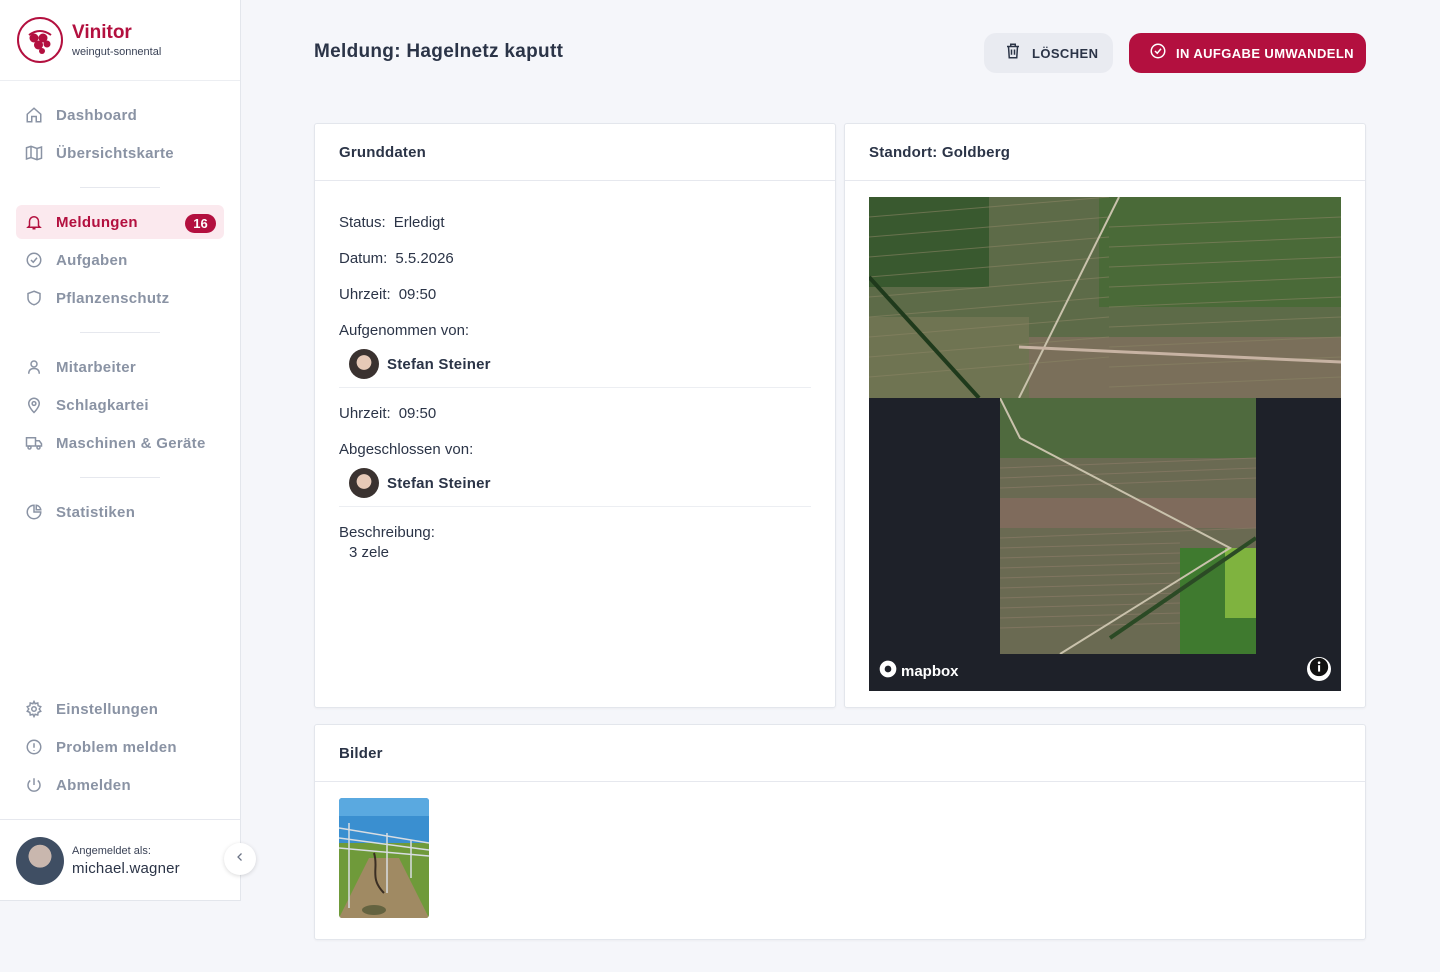  What do you see at coordinates (1013, 53) in the screenshot?
I see `trash-icon` at bounding box center [1013, 53].